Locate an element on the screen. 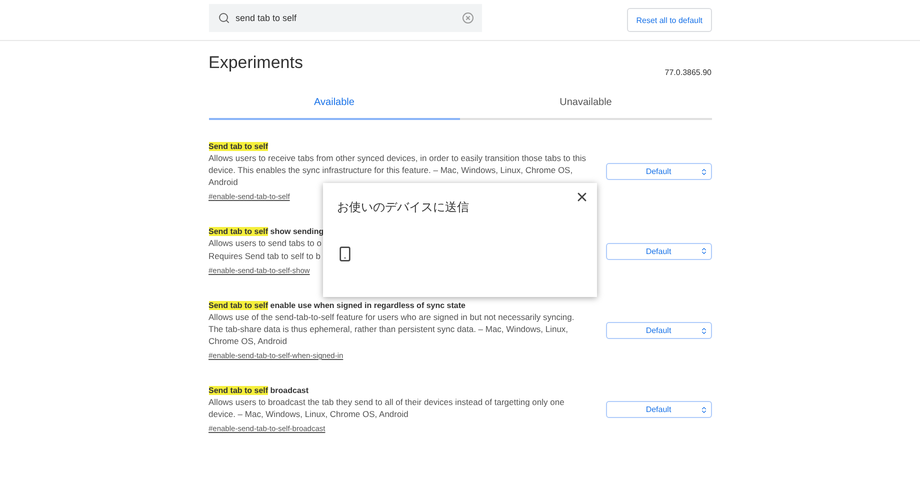  experiment-description: Allows users to send tabs to o is located at coordinates (265, 243).